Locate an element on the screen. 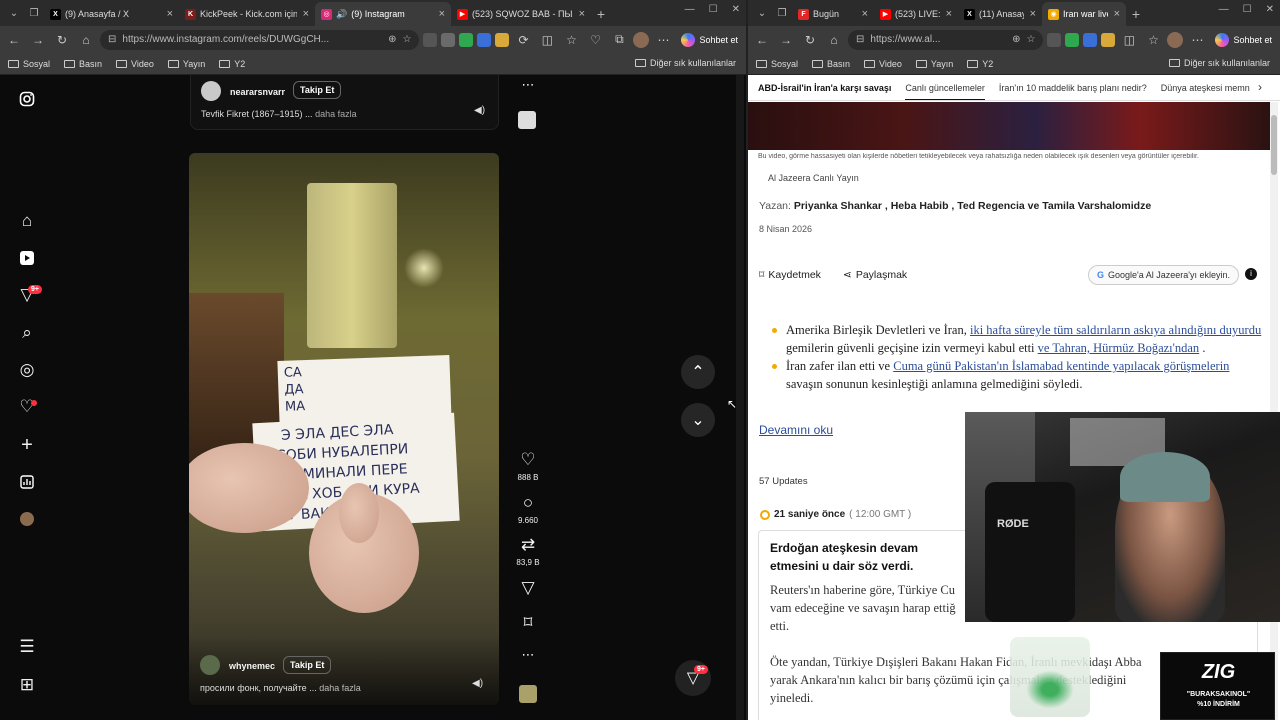 Image resolution: width=1280 pixels, height=720 pixels. also-from-meta-icon: ⊞ is located at coordinates (27, 685).